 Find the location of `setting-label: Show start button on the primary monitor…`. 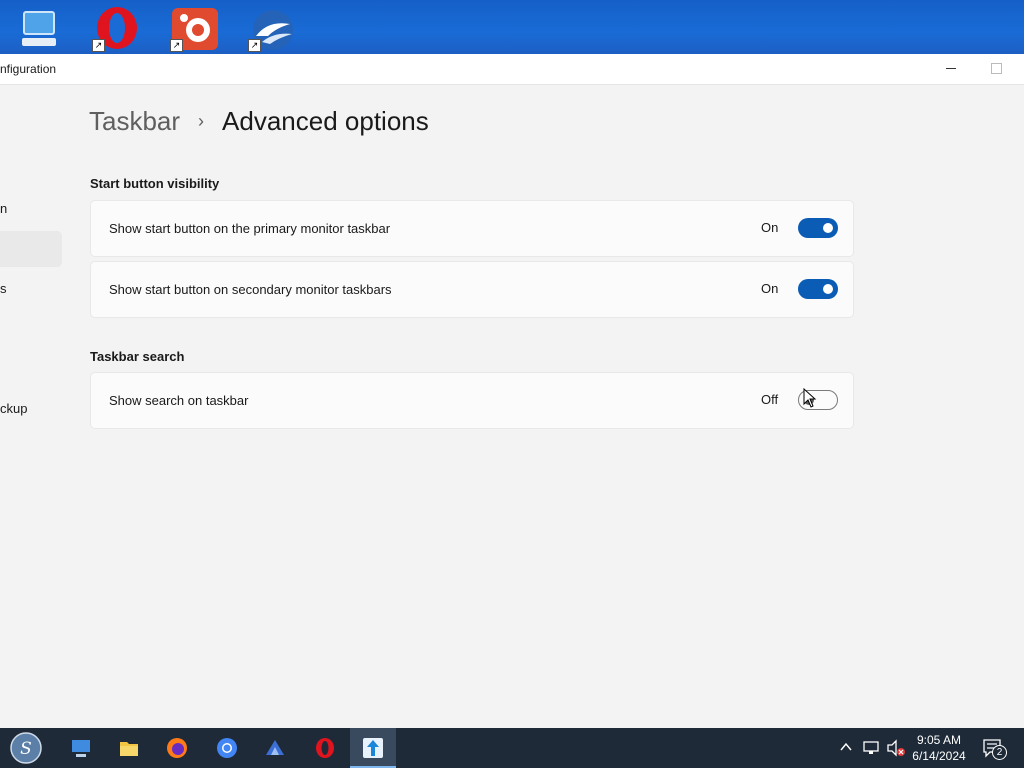

setting-label: Show start button on the primary monitor… is located at coordinates (250, 228).